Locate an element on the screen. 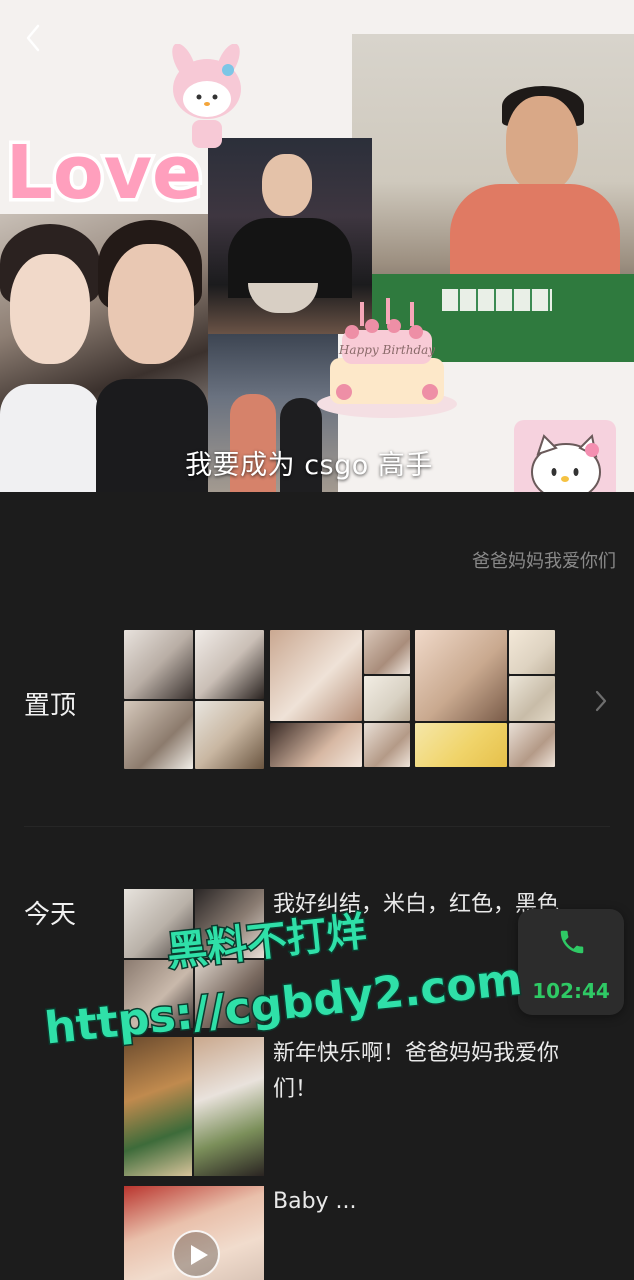  play-icon is located at coordinates (199, 1255).